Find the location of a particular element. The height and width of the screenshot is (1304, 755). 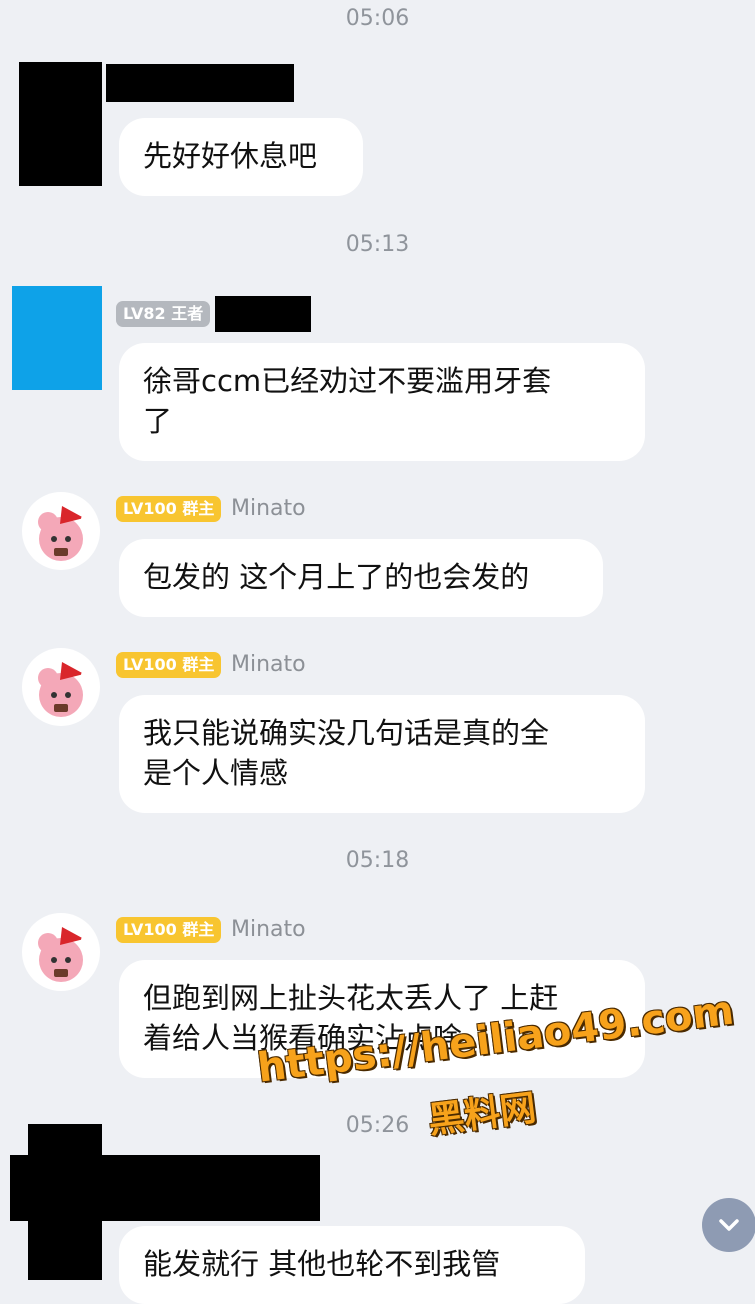

message-text-line: 我只能说确实没几句话是真的全 is located at coordinates (346, 733).